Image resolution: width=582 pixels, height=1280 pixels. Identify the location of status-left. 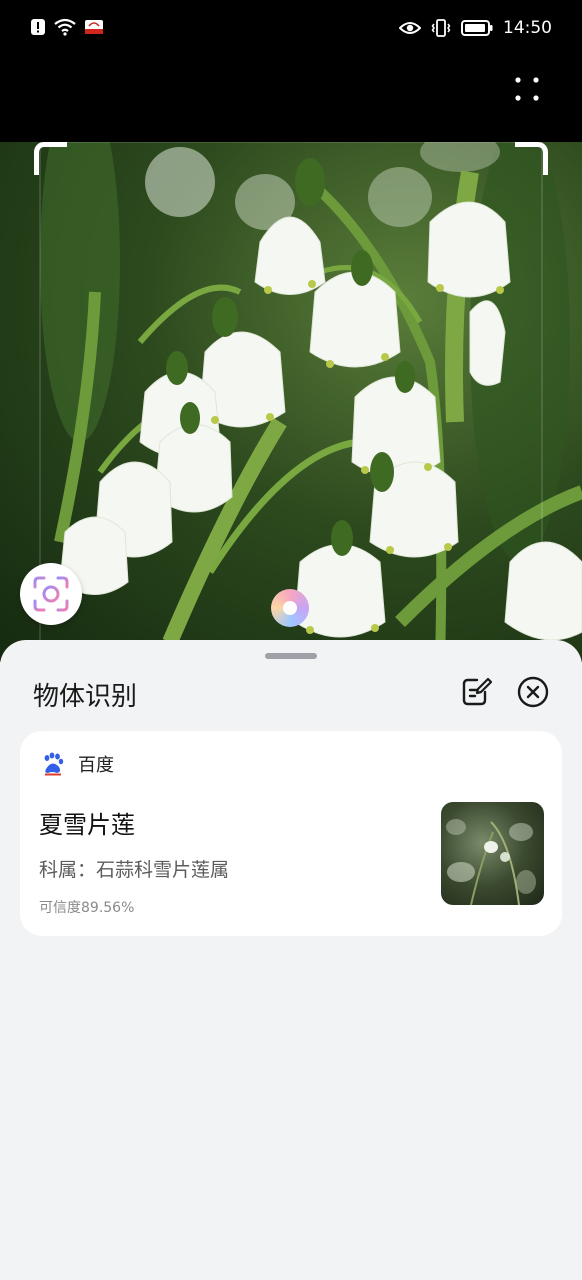
(67, 27).